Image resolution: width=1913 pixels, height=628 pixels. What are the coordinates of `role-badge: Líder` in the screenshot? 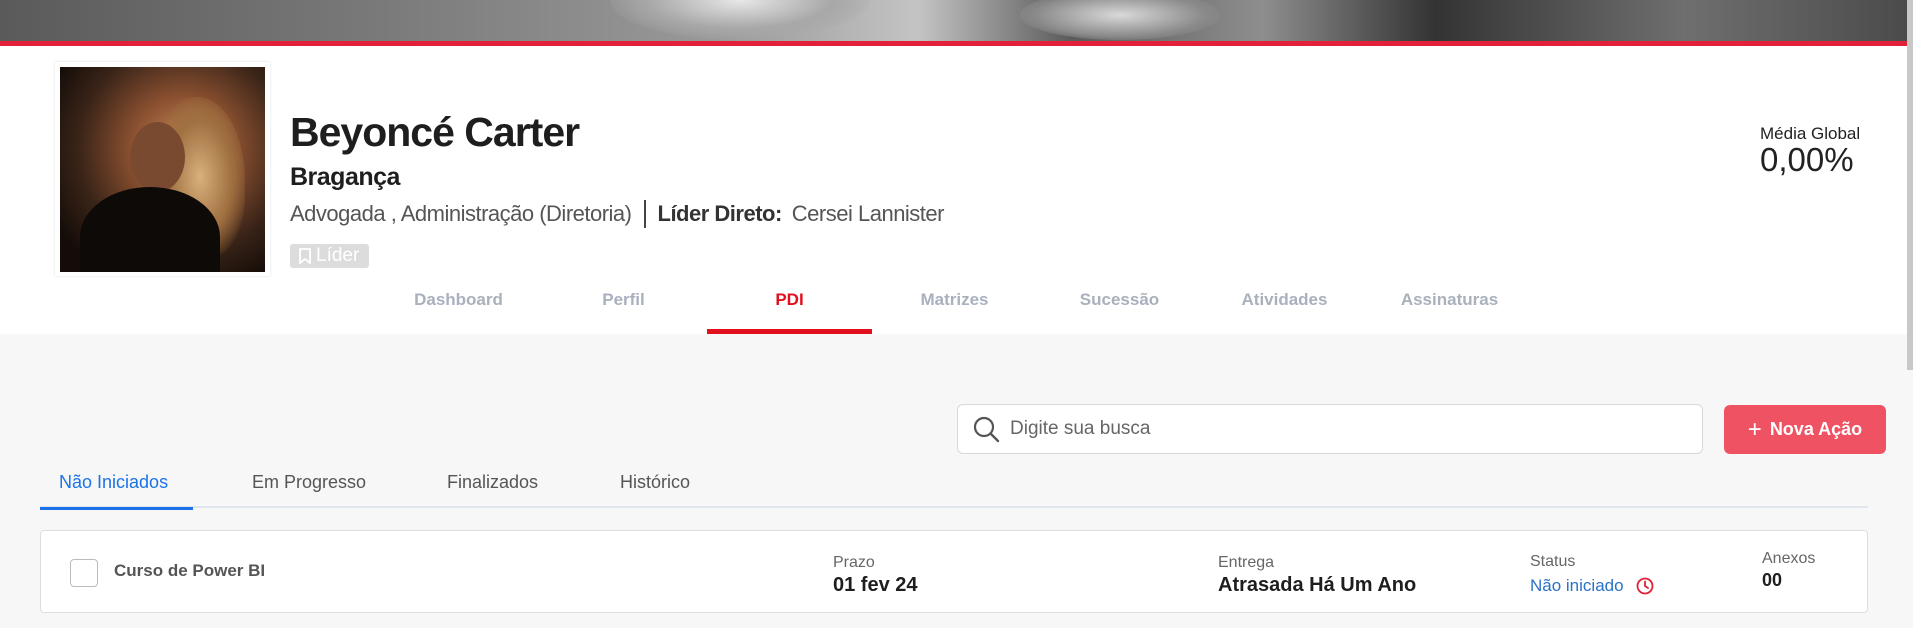 It's located at (330, 256).